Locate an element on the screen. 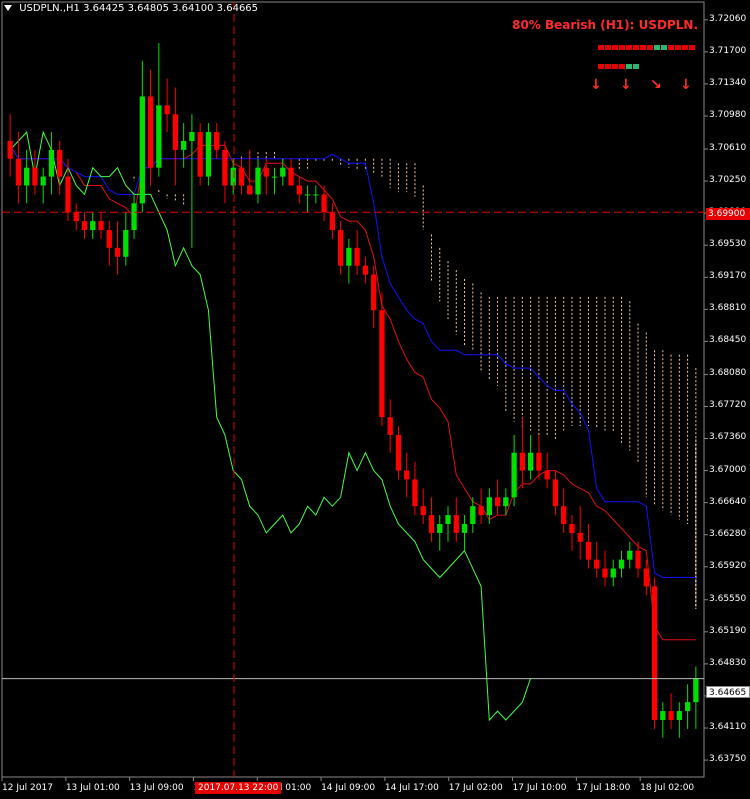 This screenshot has height=799, width=750. y-tick-label: 3.64830 is located at coordinates (728, 662).